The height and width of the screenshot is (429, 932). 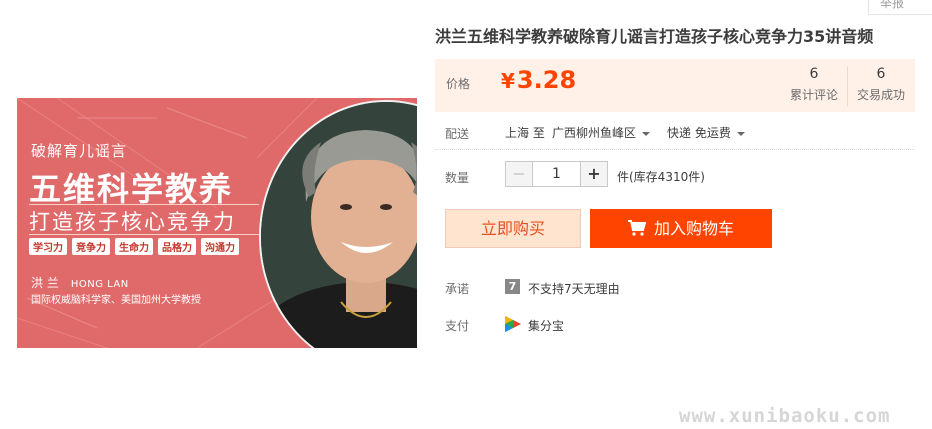 I want to click on banner-author: 洪 兰 HONG LAN, so click(x=80, y=282).